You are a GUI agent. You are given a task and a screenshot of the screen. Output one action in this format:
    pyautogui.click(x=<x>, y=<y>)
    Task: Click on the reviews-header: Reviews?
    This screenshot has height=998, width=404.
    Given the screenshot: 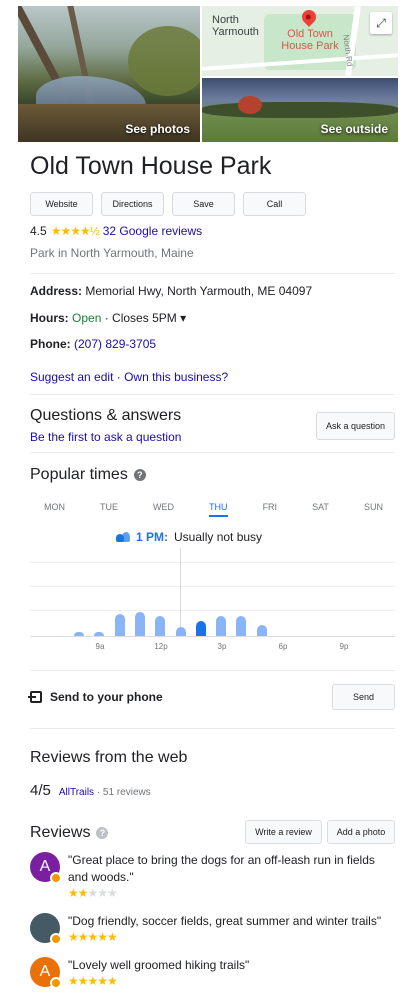 What is the action you would take?
    pyautogui.click(x=69, y=833)
    